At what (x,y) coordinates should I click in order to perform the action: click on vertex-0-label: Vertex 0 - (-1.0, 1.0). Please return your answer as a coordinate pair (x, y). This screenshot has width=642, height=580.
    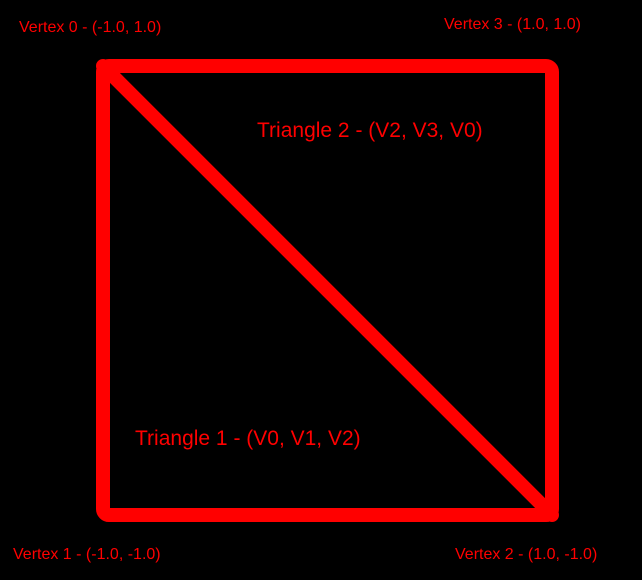
    Looking at the image, I should click on (90, 27).